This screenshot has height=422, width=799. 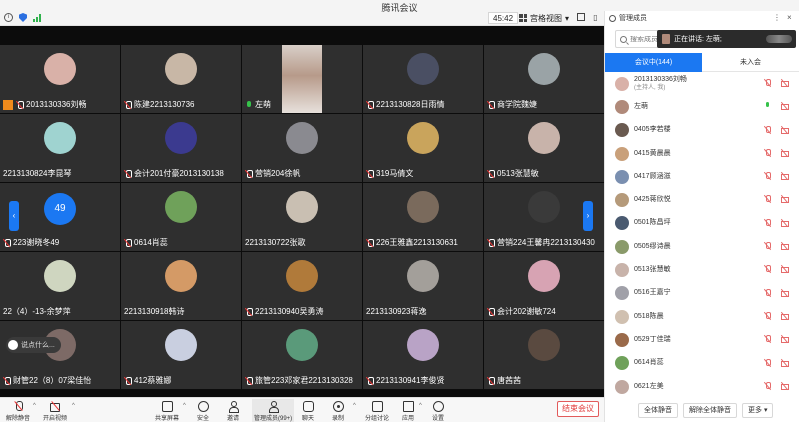 I want to click on signal-icon, so click(x=37, y=17).